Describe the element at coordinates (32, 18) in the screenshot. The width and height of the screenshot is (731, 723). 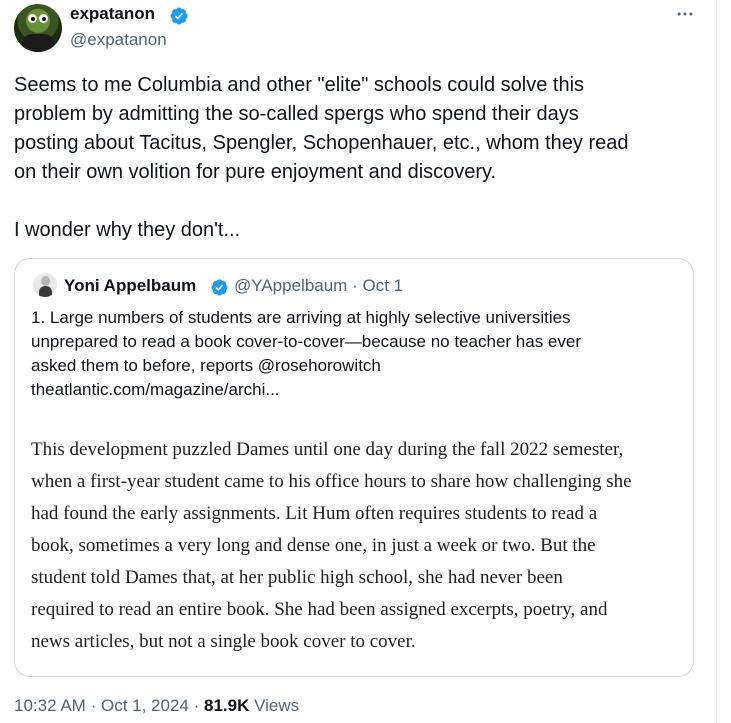
I see `avatar-eye-left` at that location.